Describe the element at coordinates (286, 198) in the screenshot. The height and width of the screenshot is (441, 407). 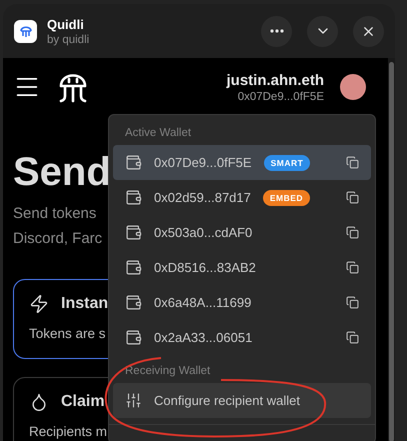
I see `wallet-type-badge: EMBED` at that location.